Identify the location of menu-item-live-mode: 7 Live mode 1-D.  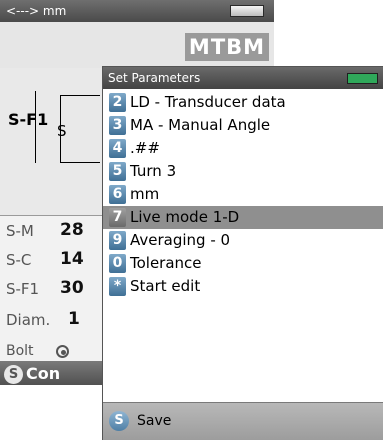
(243, 217).